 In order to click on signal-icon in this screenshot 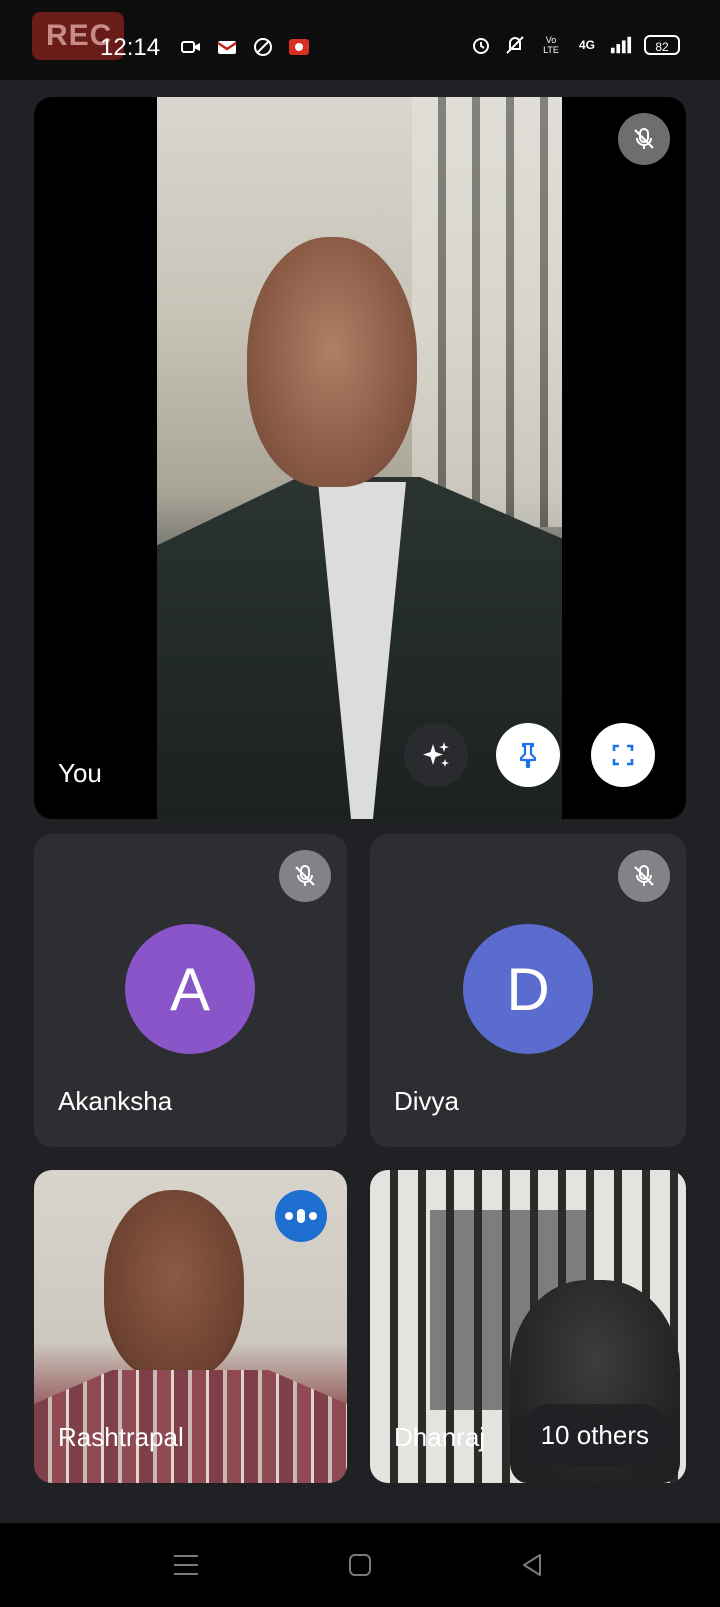, I will do `click(621, 45)`.